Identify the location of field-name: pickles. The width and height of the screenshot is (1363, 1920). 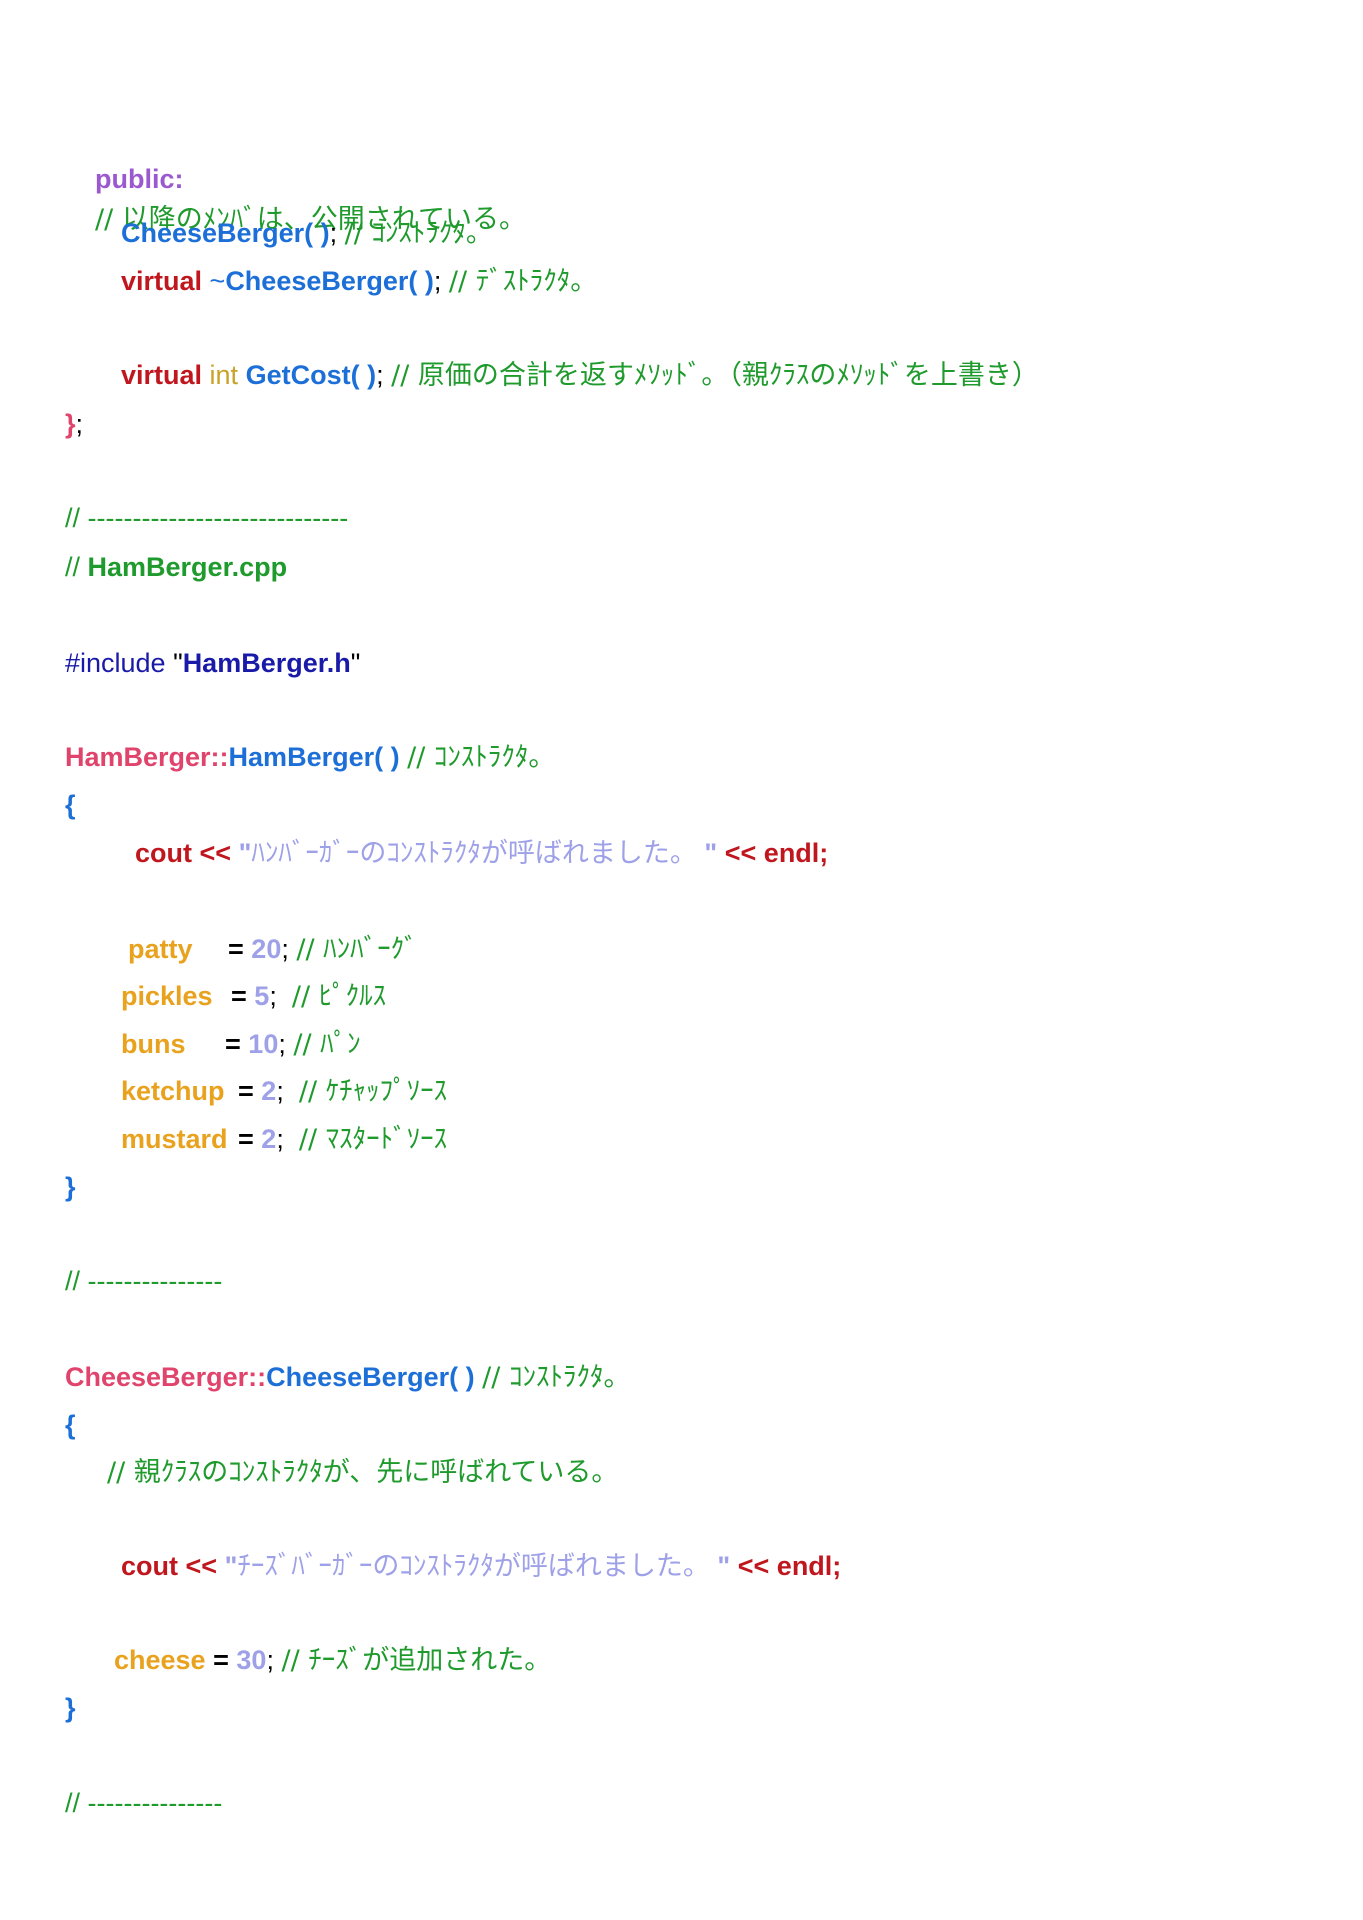
(167, 996).